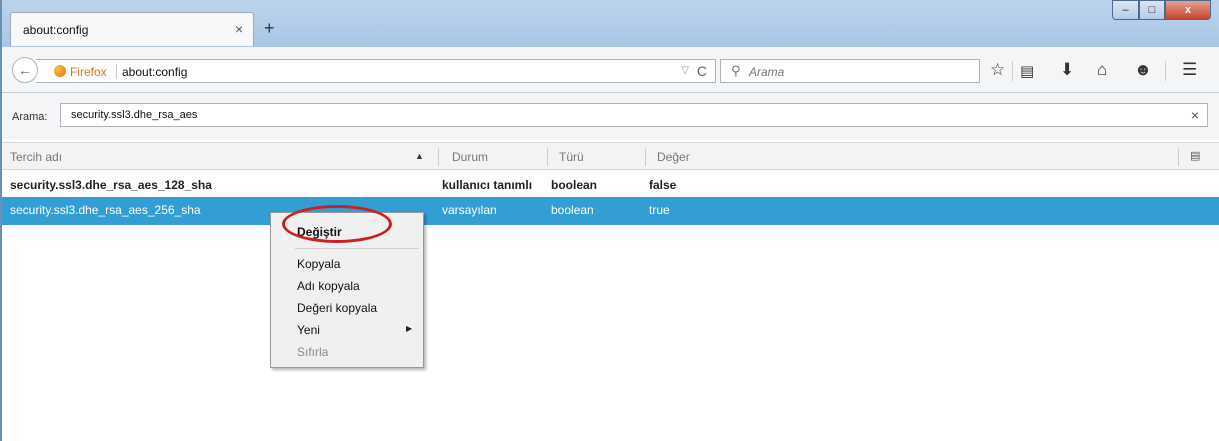  What do you see at coordinates (154, 72) in the screenshot?
I see `url-text: about:config` at bounding box center [154, 72].